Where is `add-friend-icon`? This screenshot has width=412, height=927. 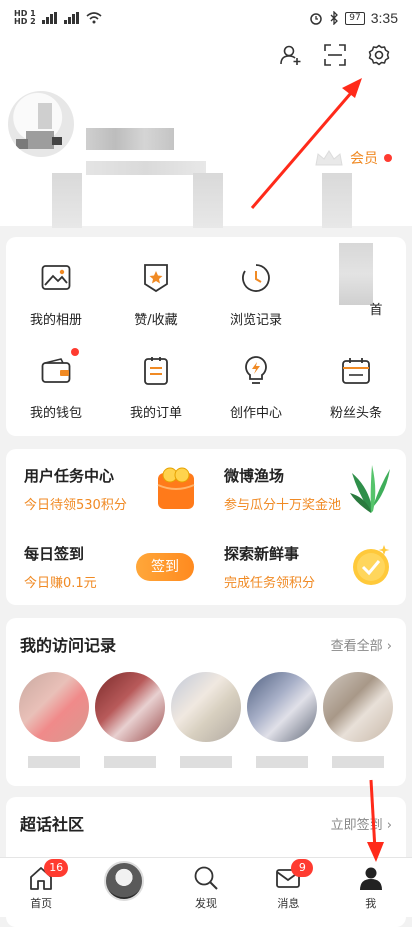 add-friend-icon is located at coordinates (291, 55).